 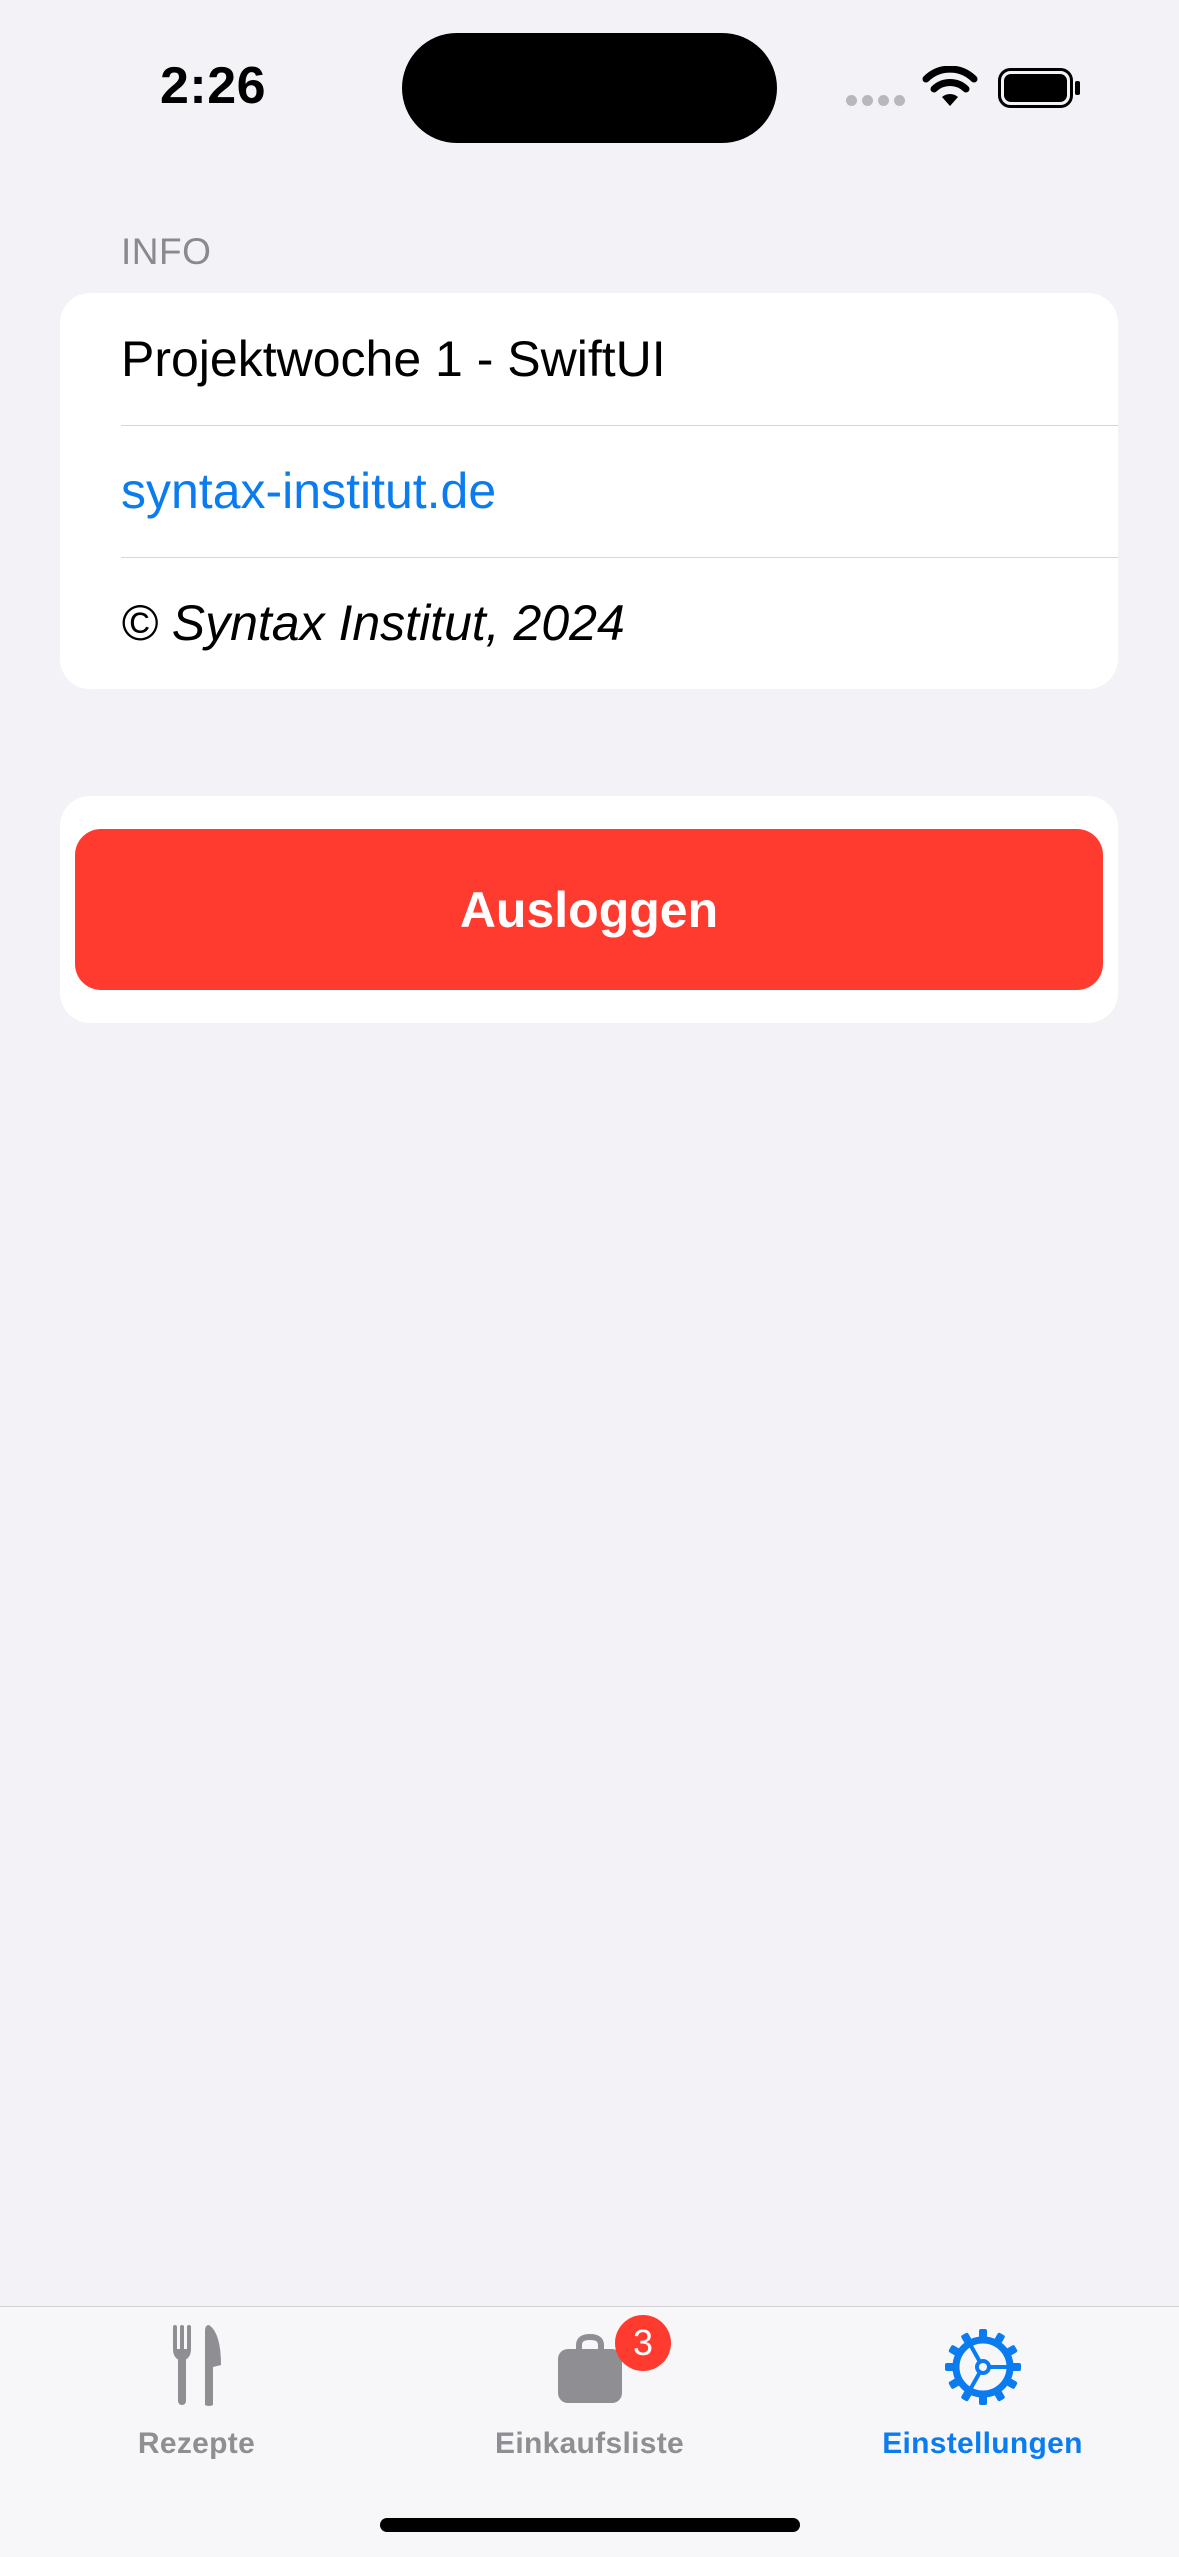 What do you see at coordinates (590, 2525) in the screenshot?
I see `home-indicator` at bounding box center [590, 2525].